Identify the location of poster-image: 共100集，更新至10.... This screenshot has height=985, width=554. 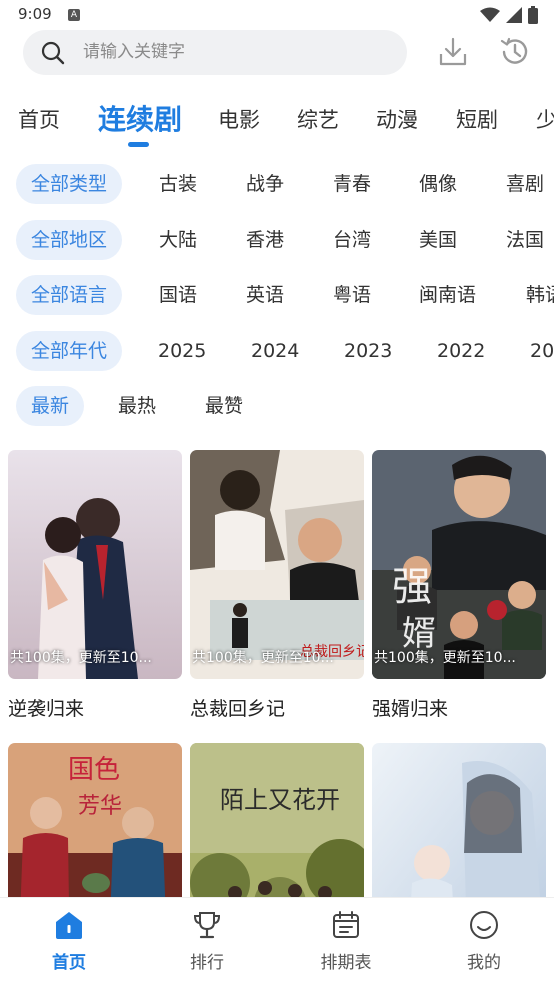
(95, 564).